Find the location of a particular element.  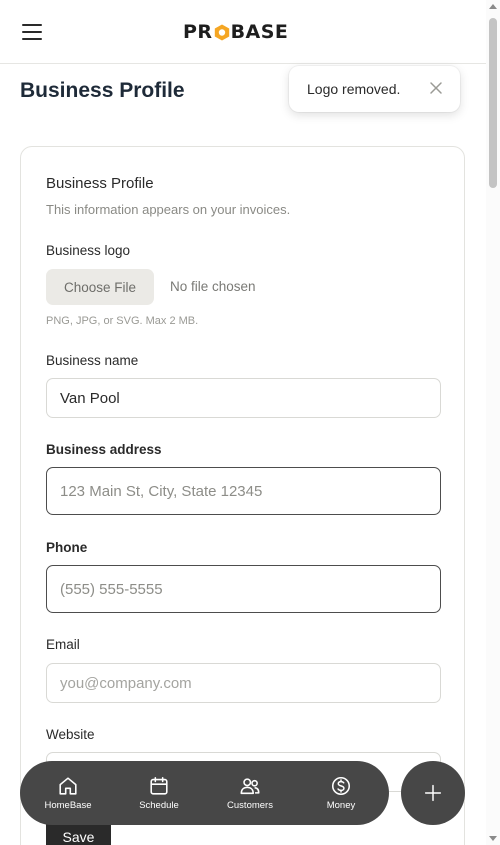

website-label: Website is located at coordinates (70, 734).